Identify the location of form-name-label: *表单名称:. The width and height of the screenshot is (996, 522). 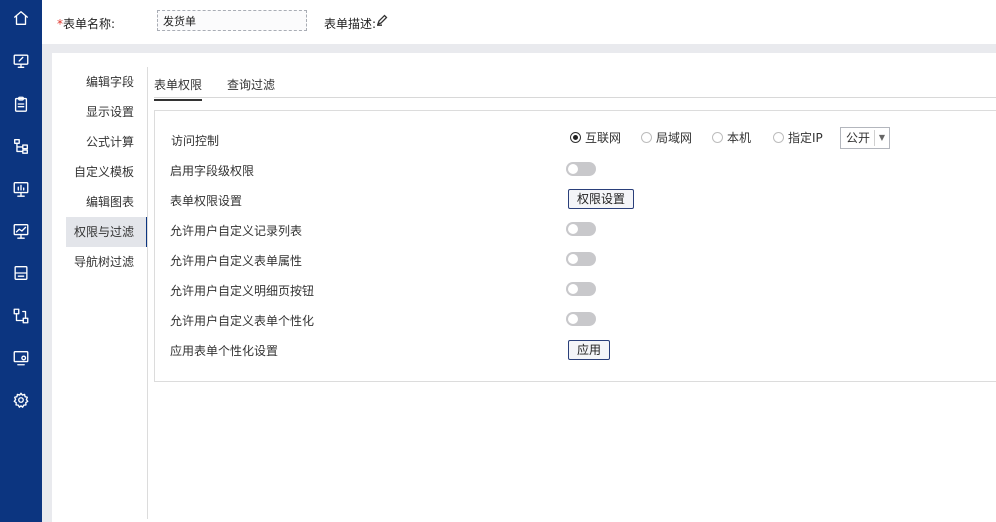
(86, 23).